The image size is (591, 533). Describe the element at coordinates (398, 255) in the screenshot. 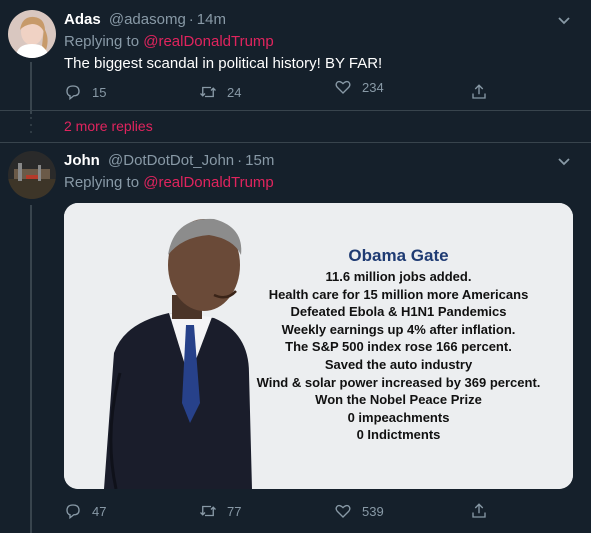

I see `image-title: Obama Gate` at that location.